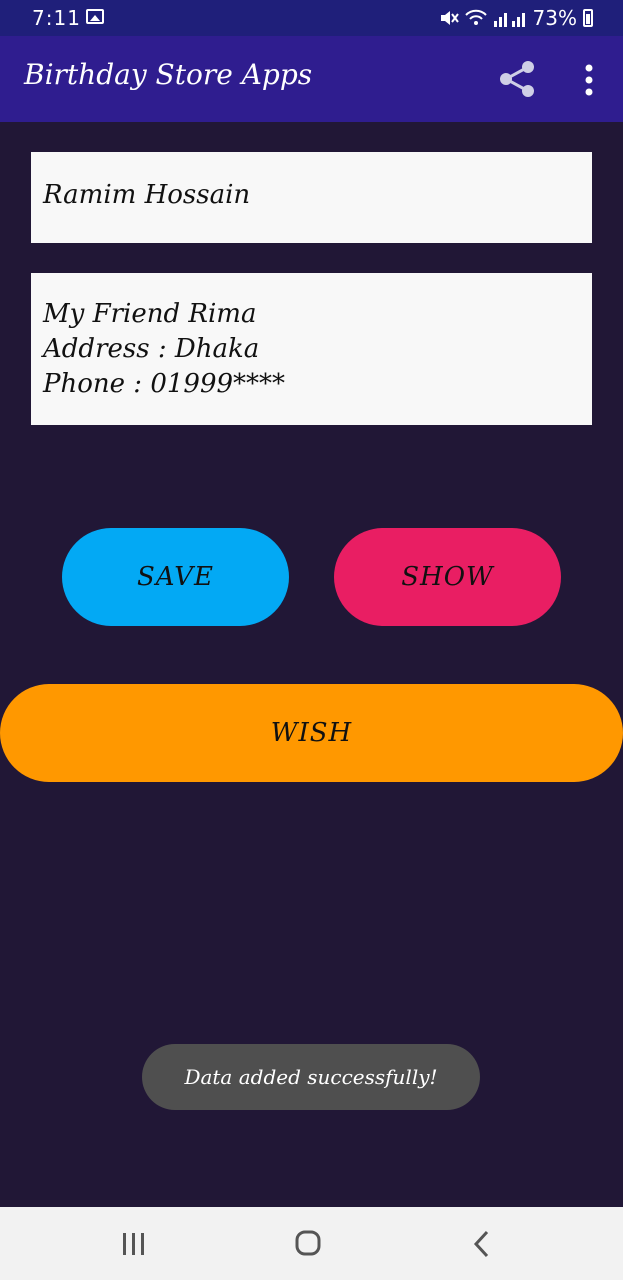  I want to click on back-icon, so click(482, 1244).